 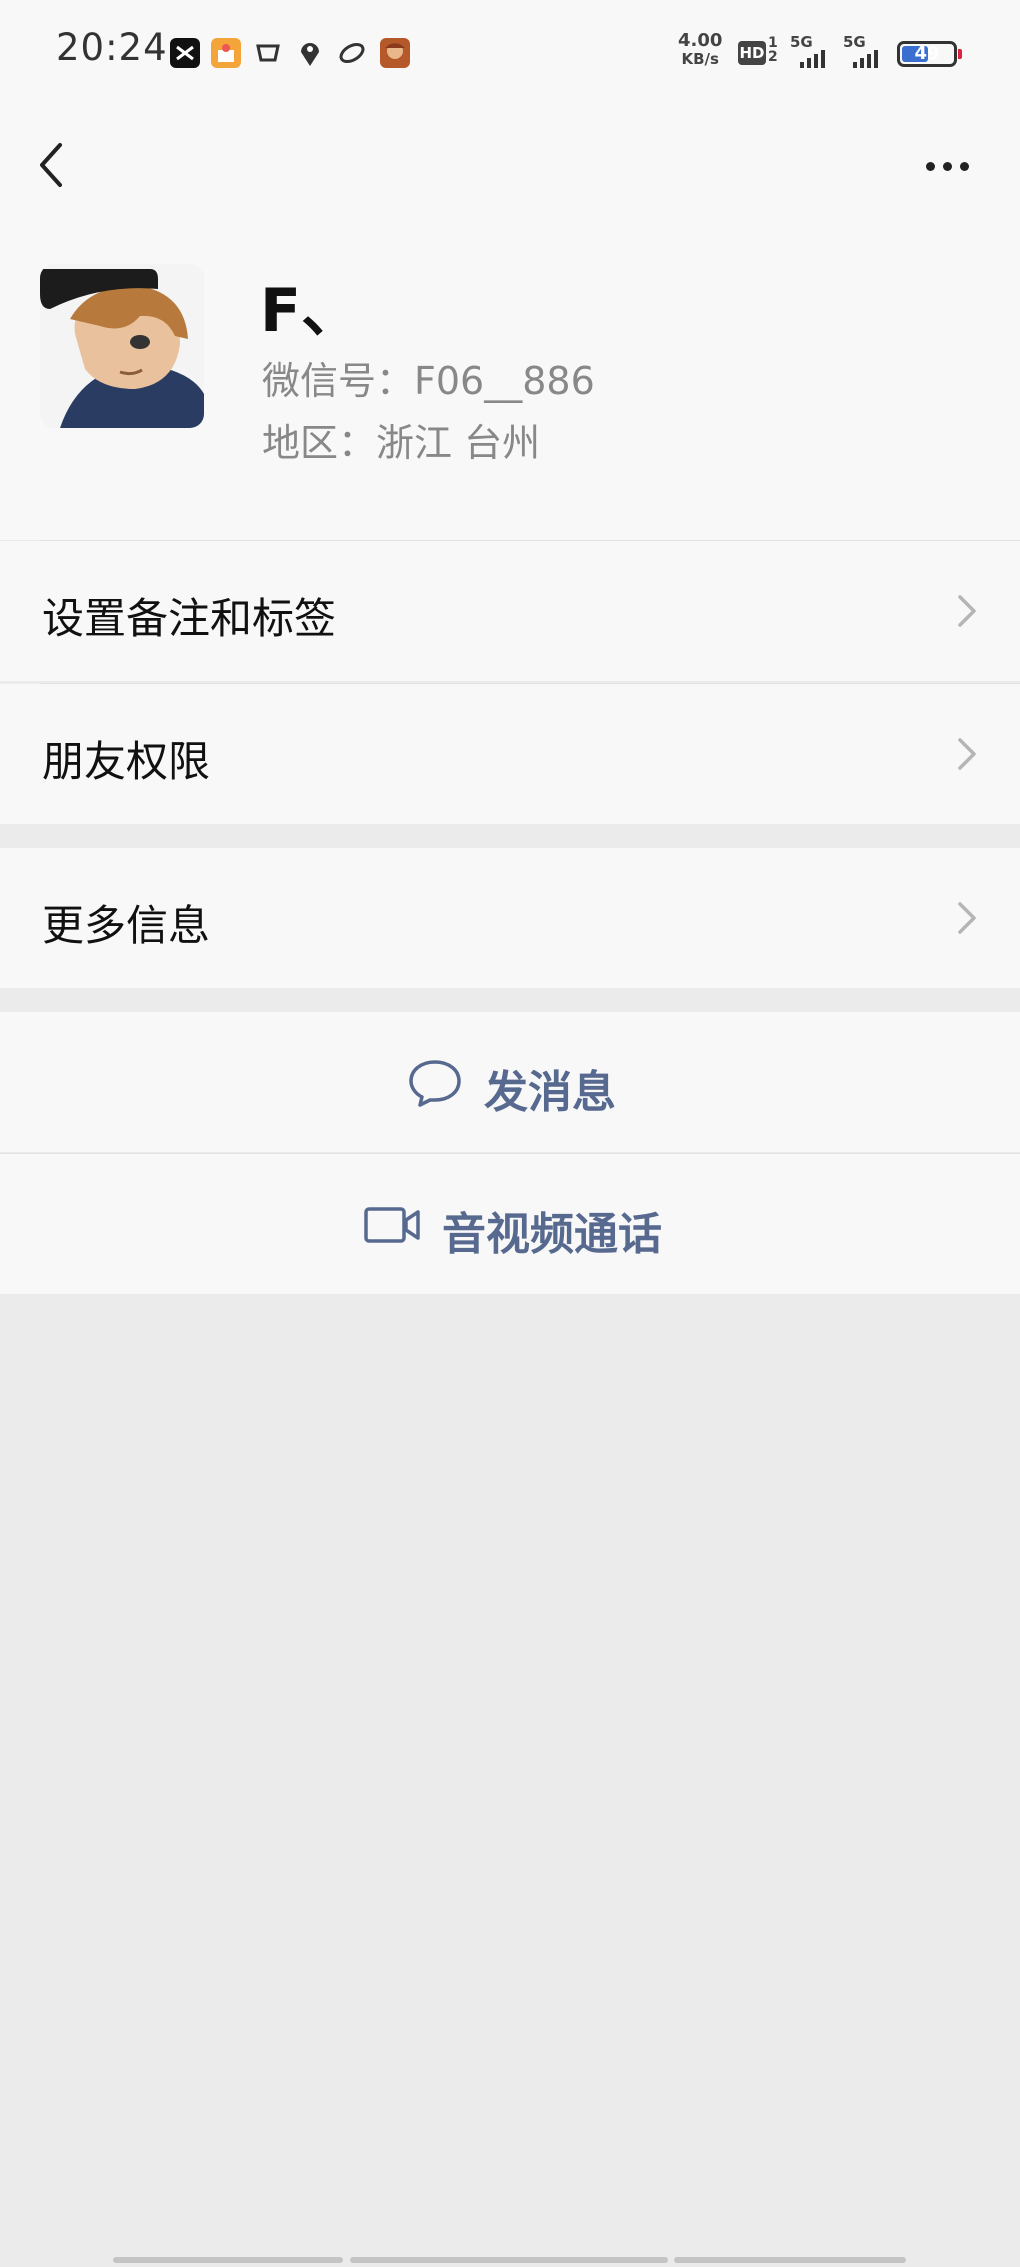 I want to click on region: 地区：浙江 台州, so click(x=401, y=443).